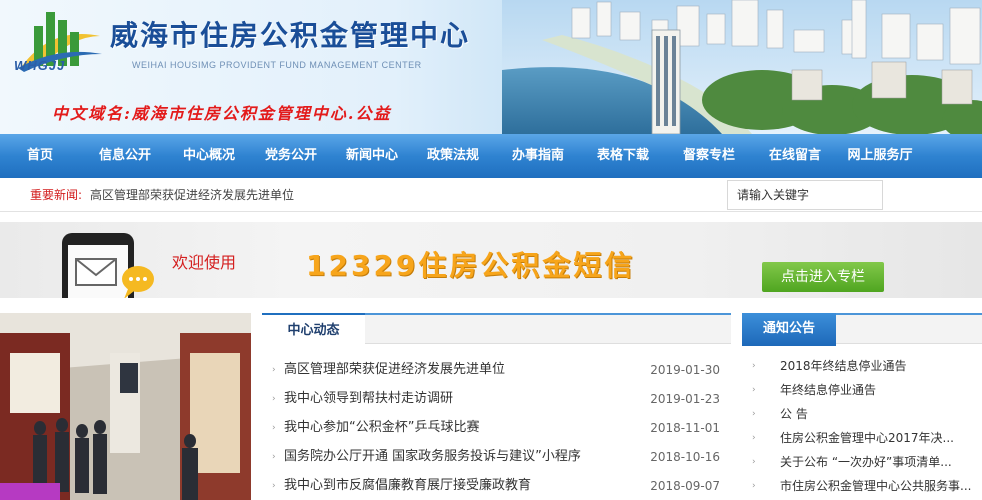  I want to click on notice-item-title: 年终结息停业通告, so click(828, 390).